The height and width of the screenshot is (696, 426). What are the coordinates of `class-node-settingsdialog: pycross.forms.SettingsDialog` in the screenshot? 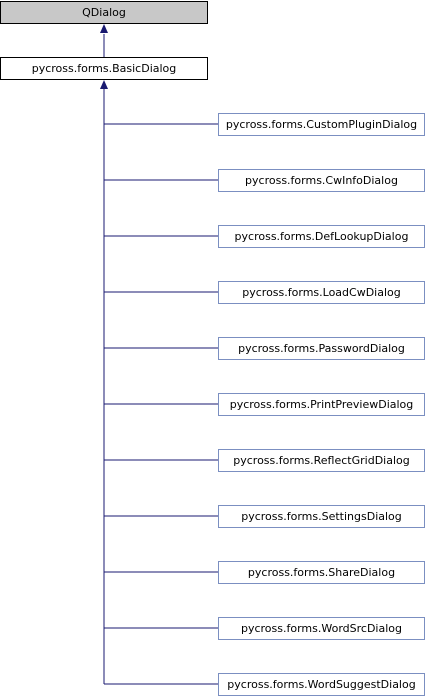 It's located at (321, 516).